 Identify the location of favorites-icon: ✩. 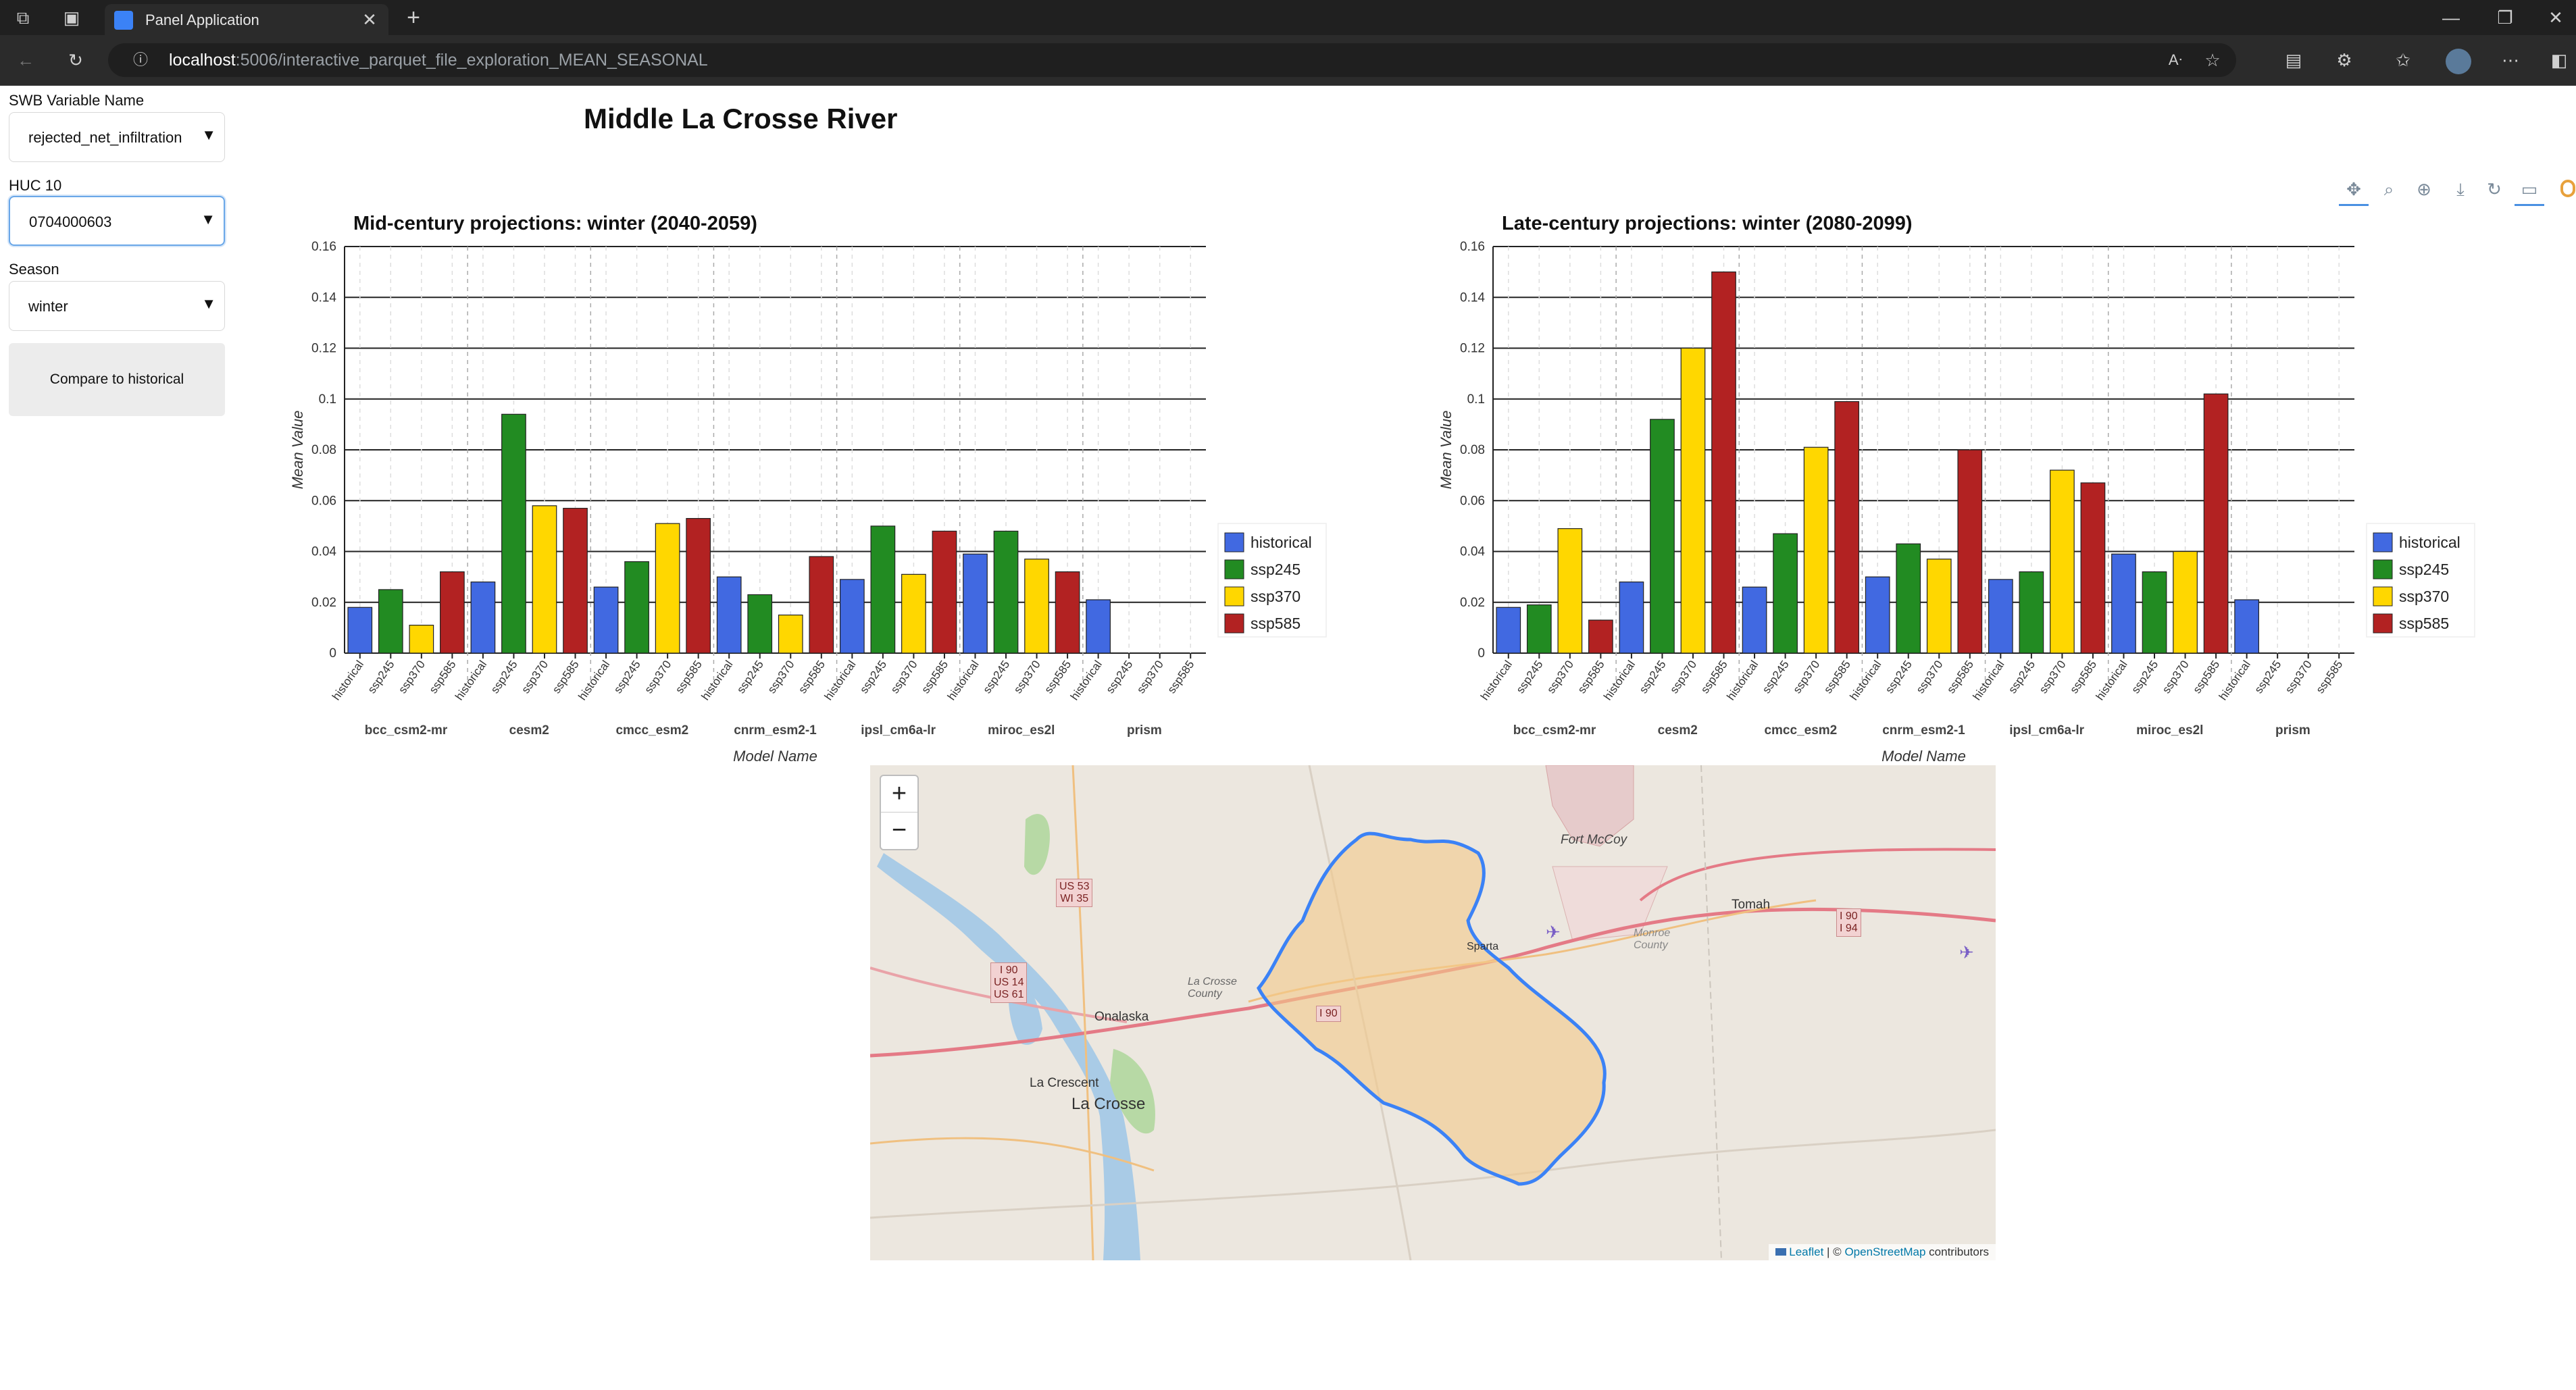
(2403, 60).